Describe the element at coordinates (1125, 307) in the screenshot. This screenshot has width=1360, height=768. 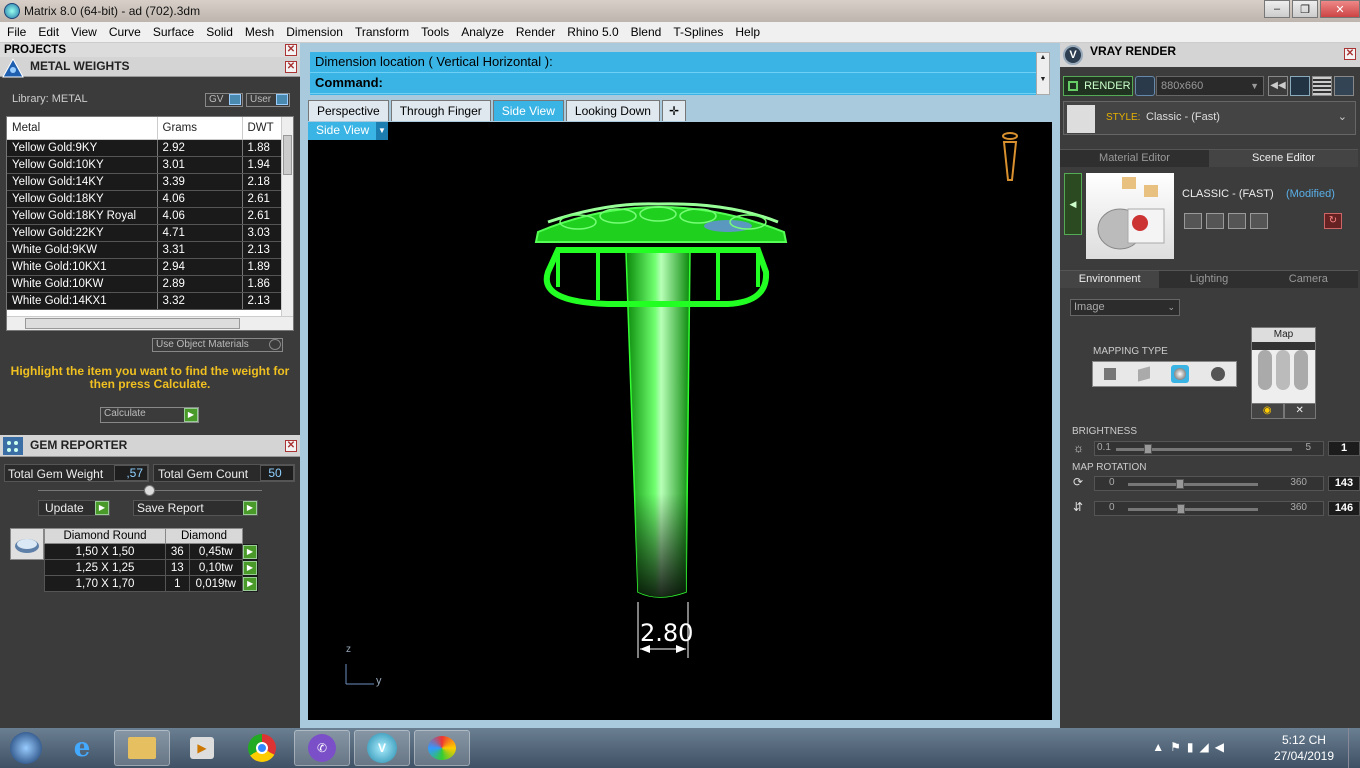
I see `environment-type-select: Image ⌄` at that location.